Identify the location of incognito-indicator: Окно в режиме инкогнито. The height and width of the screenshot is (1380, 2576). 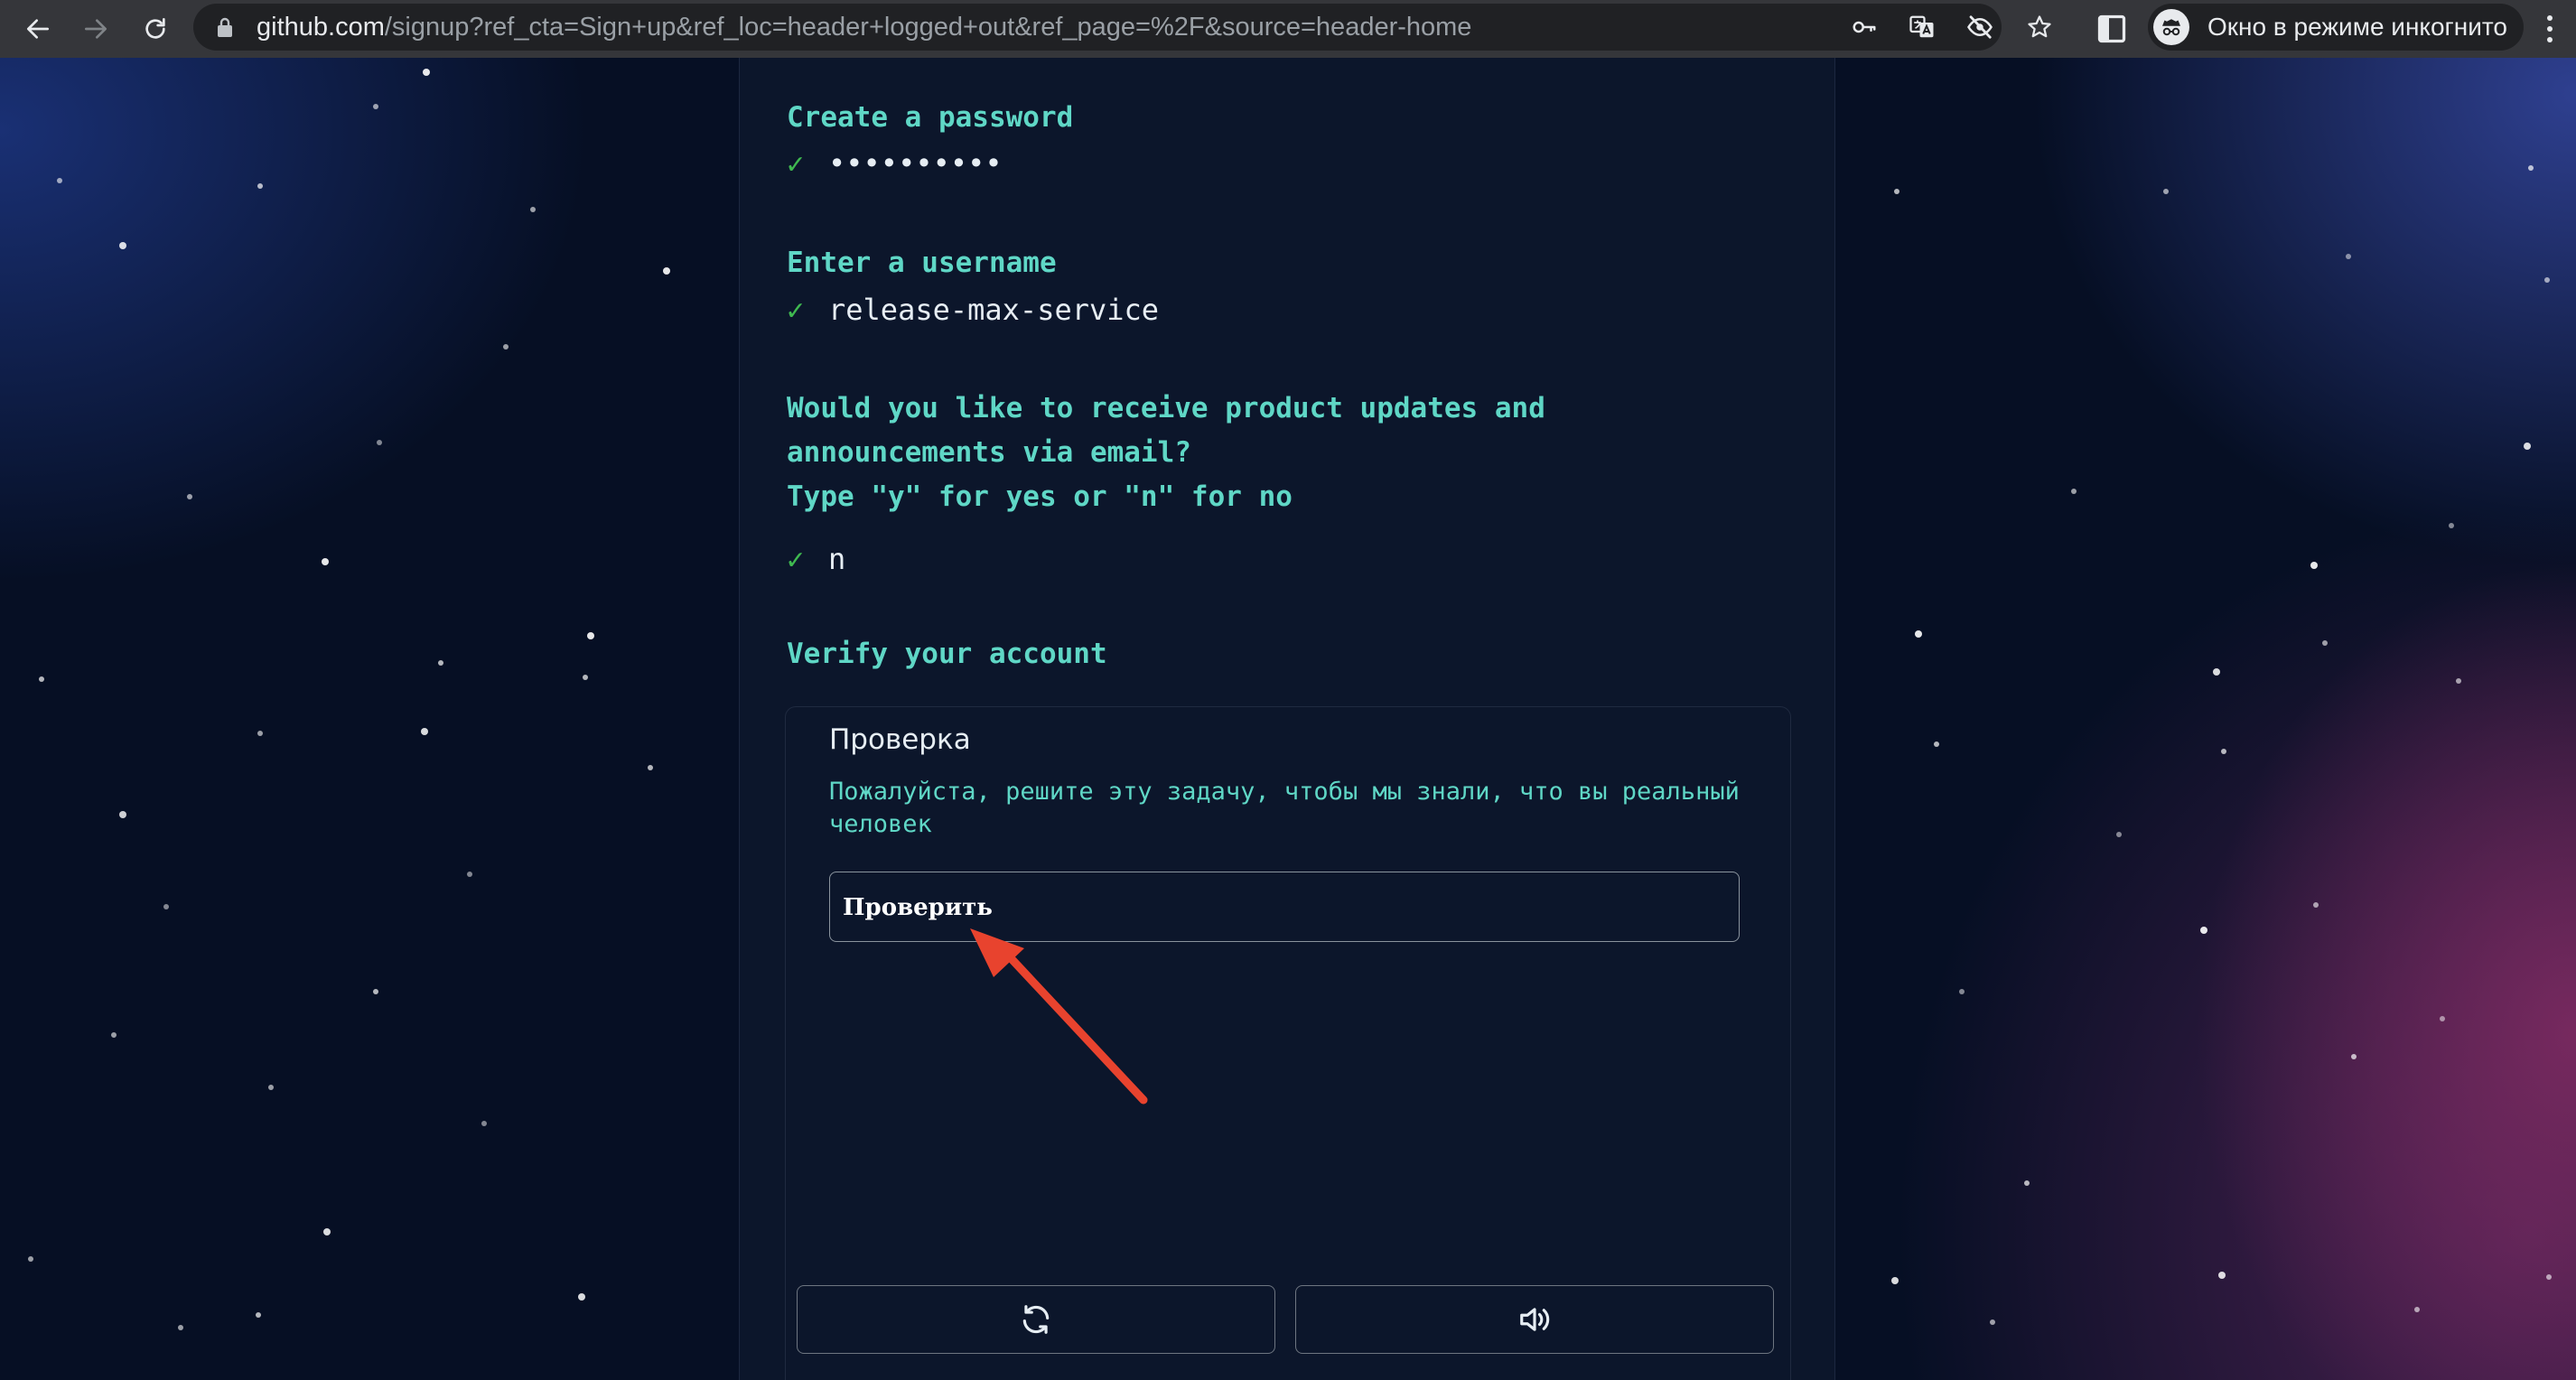
(2336, 27).